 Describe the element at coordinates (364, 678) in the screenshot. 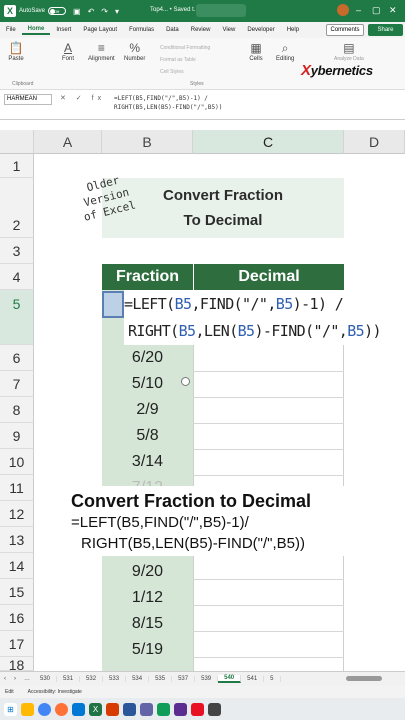

I see `horizontal-scrollbar` at that location.